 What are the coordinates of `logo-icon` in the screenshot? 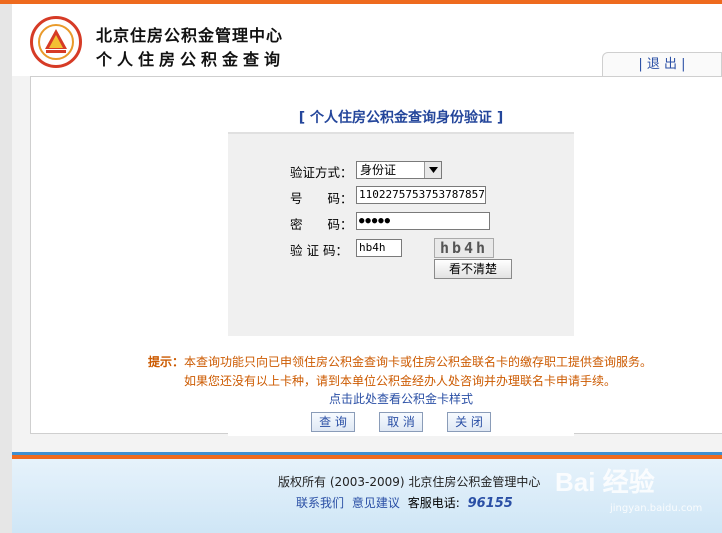 It's located at (56, 42).